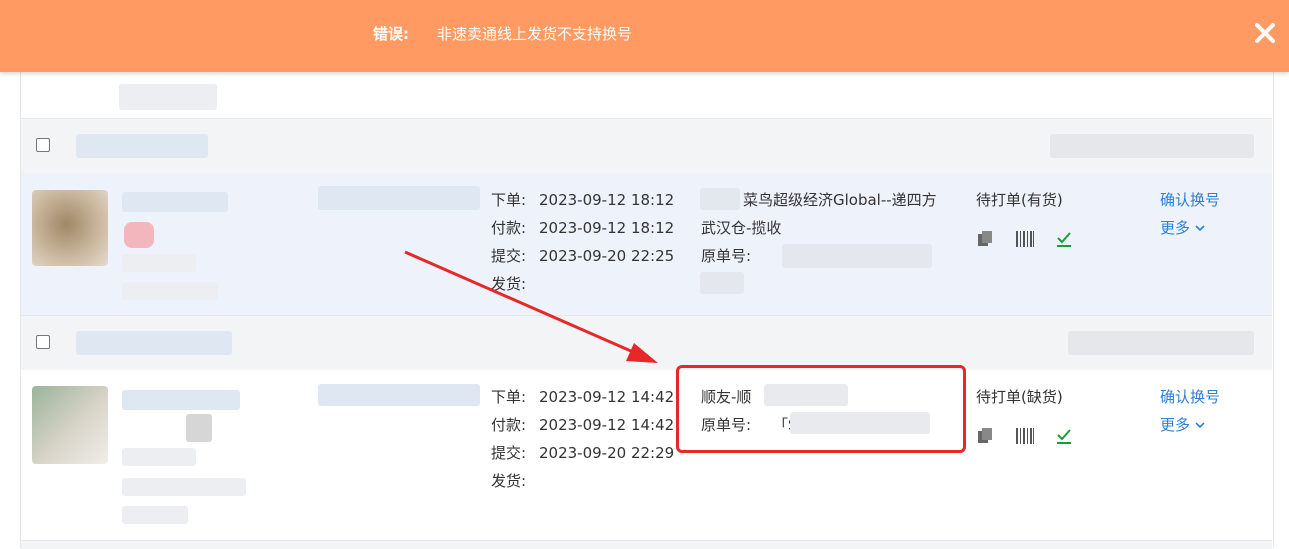  Describe the element at coordinates (644, 36) in the screenshot. I see `error-banner: 错误: 非速卖通线上发货不支持换号` at that location.